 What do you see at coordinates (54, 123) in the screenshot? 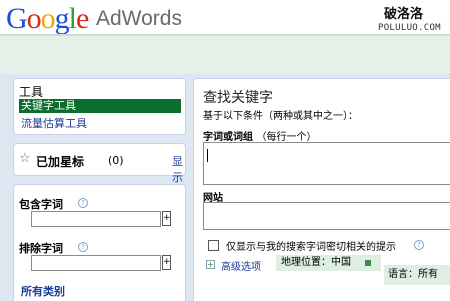
I see `tool-traffic-estimator: 流量估算工具` at bounding box center [54, 123].